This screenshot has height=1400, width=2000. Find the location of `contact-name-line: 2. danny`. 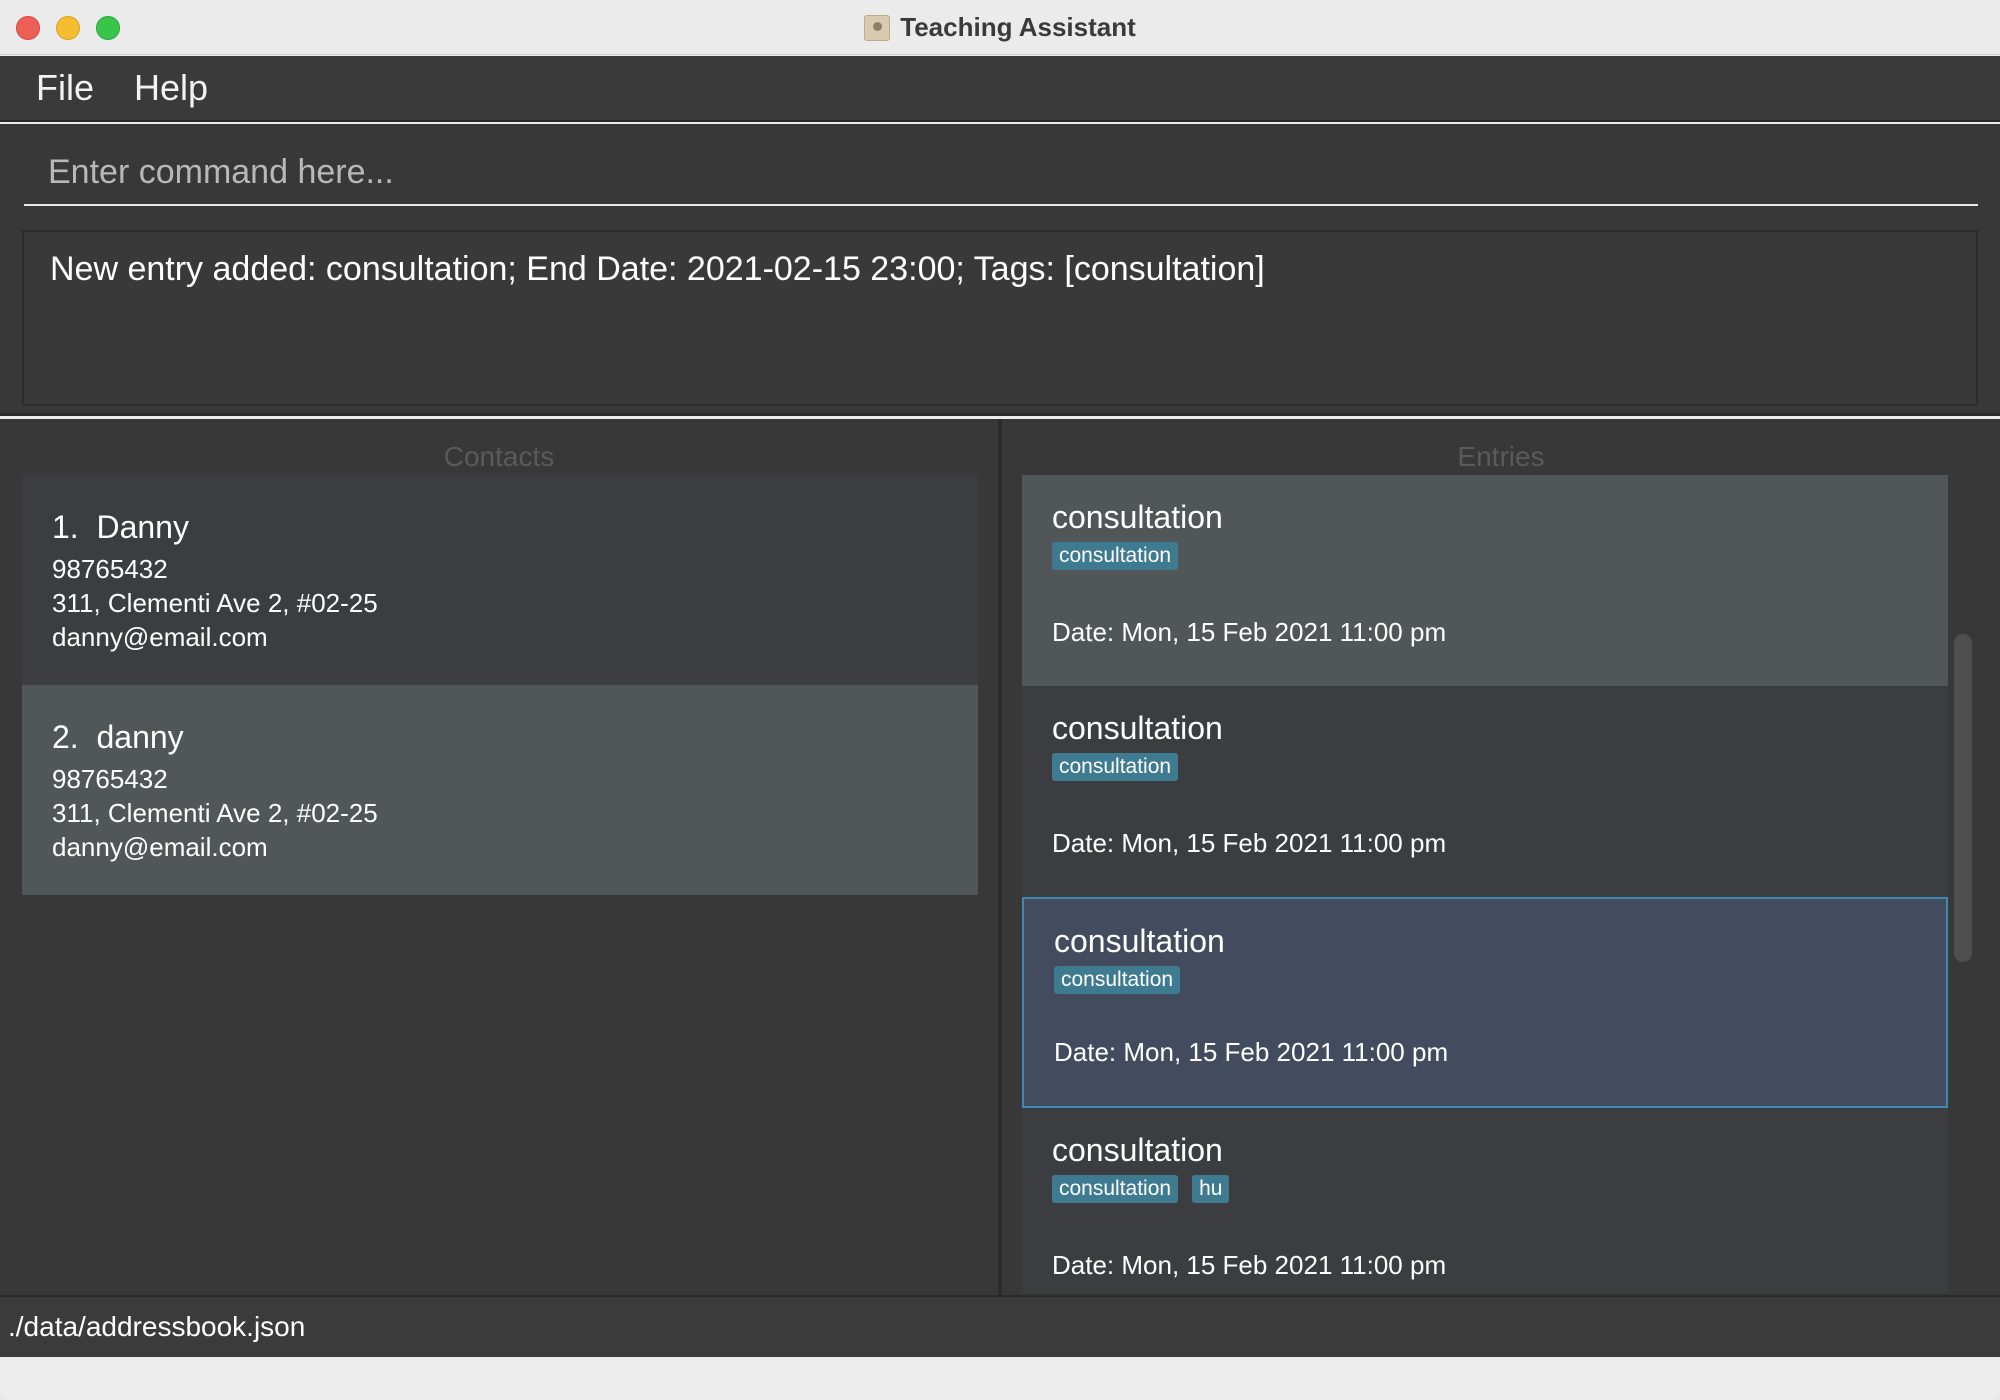

contact-name-line: 2. danny is located at coordinates (500, 737).